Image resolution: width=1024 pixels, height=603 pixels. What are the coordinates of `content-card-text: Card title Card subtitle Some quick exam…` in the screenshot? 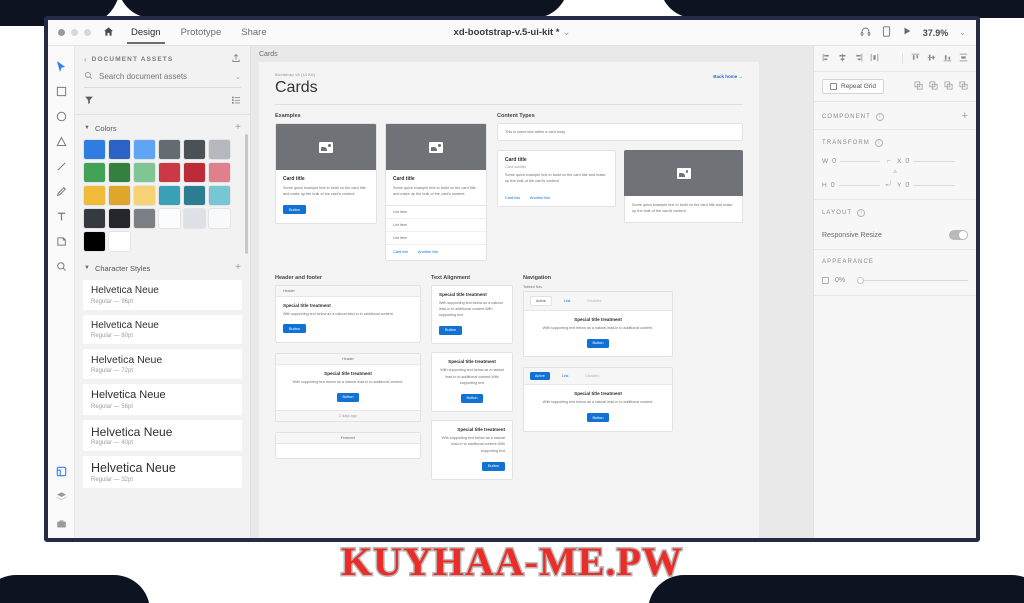 It's located at (556, 186).